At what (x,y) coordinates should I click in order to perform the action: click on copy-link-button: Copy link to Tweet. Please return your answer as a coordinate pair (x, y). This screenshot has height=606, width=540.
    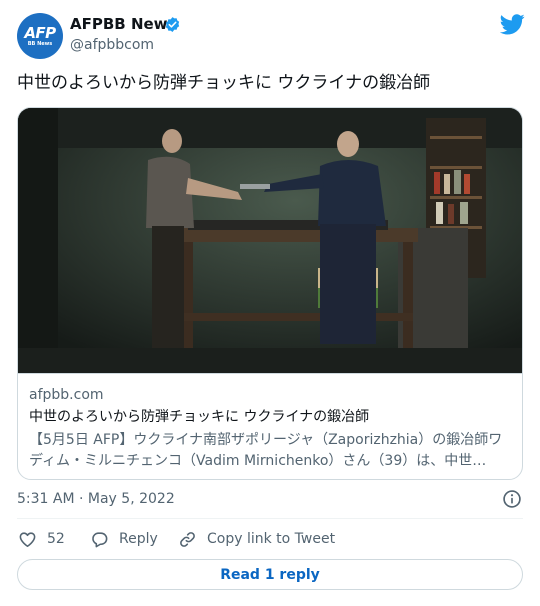
    Looking at the image, I should click on (256, 539).